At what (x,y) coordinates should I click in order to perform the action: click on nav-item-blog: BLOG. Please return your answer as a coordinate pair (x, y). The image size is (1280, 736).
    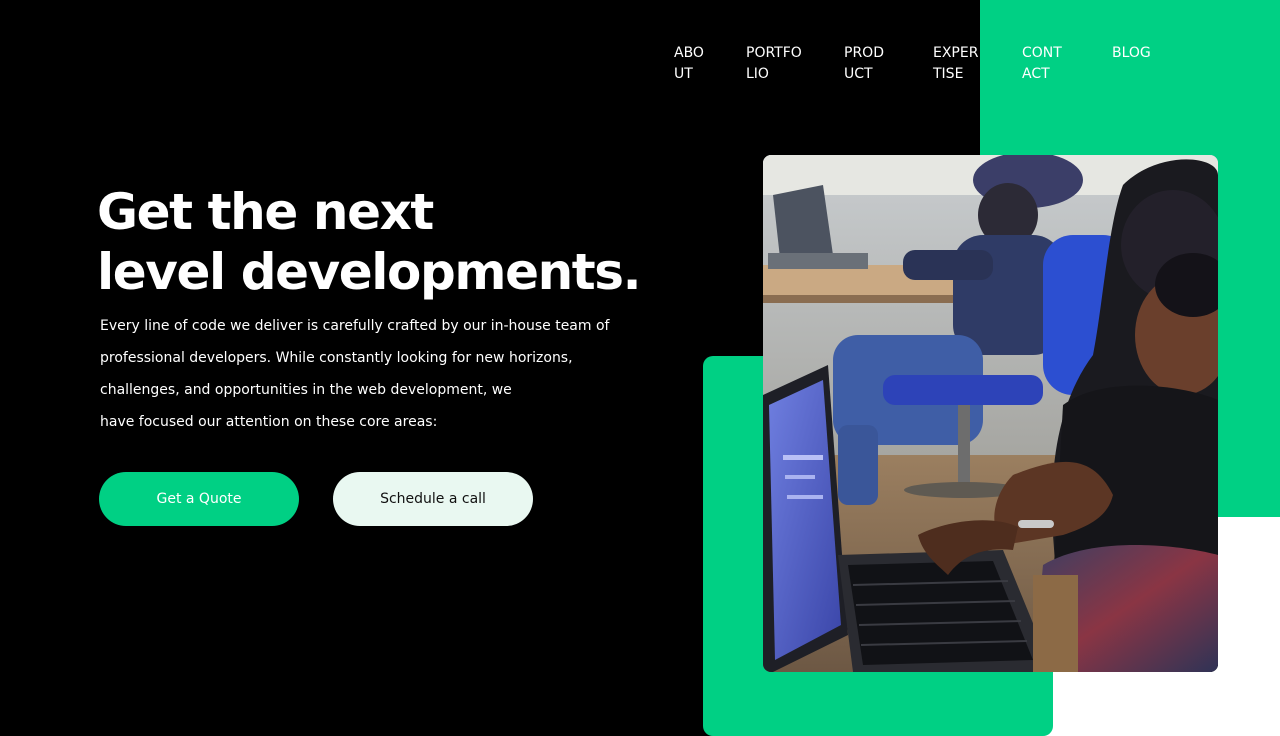
    Looking at the image, I should click on (1137, 53).